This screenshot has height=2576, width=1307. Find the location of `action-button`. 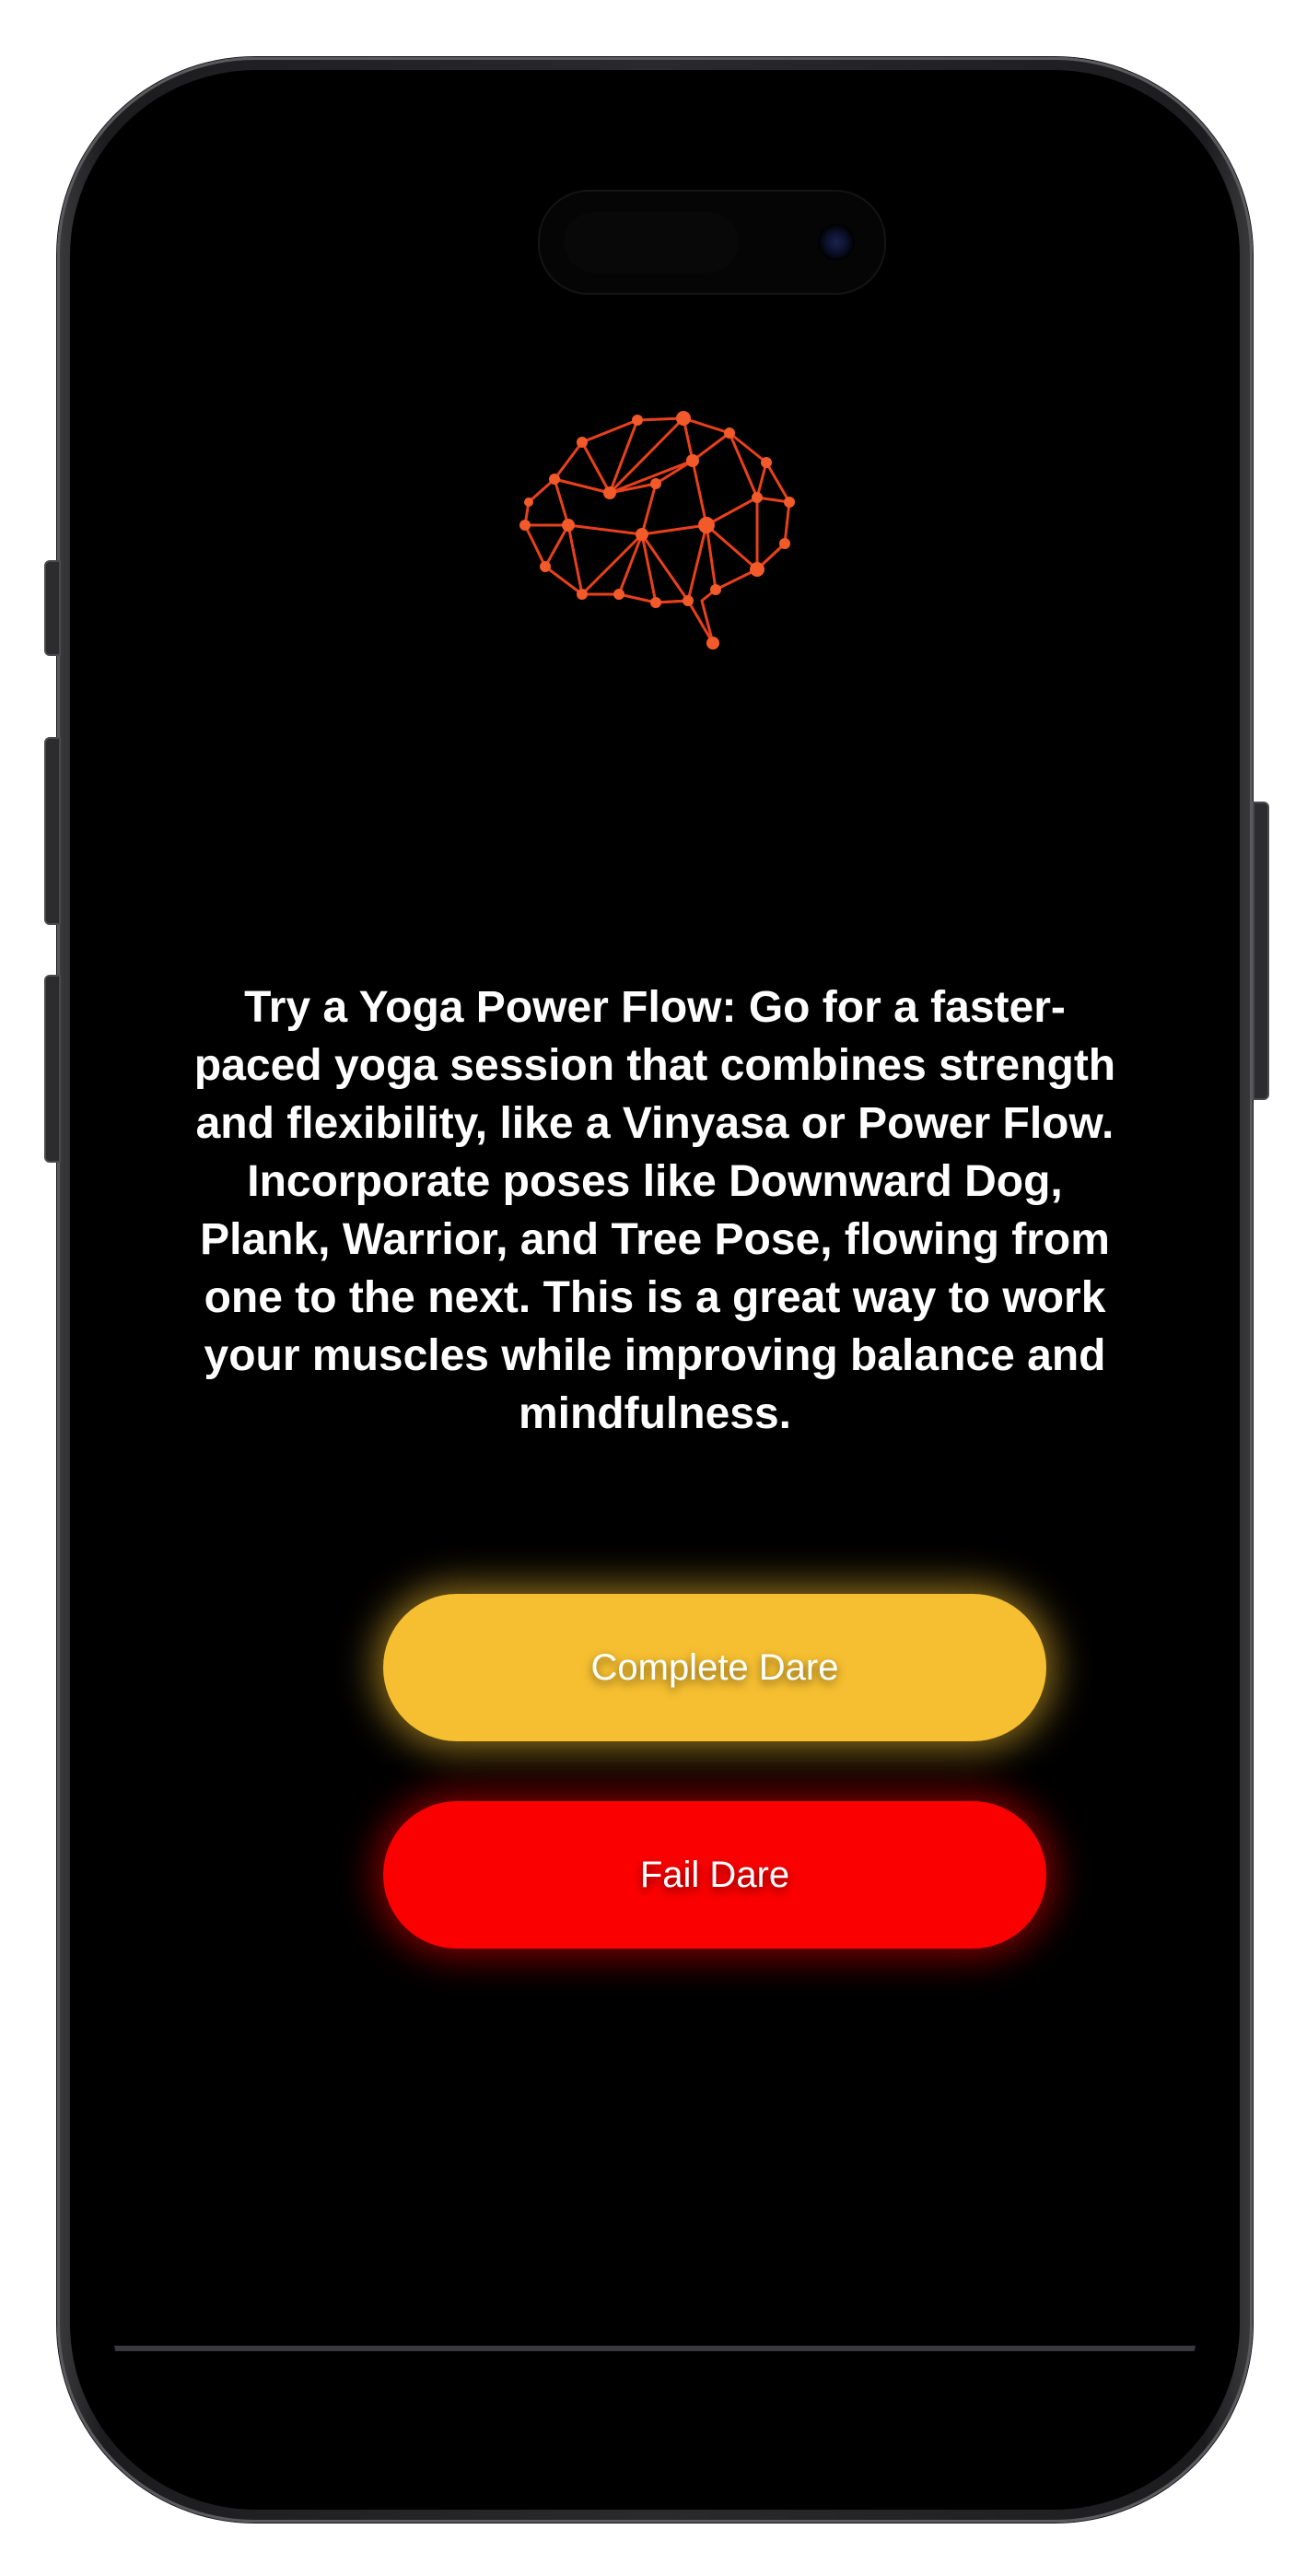

action-button is located at coordinates (53, 608).